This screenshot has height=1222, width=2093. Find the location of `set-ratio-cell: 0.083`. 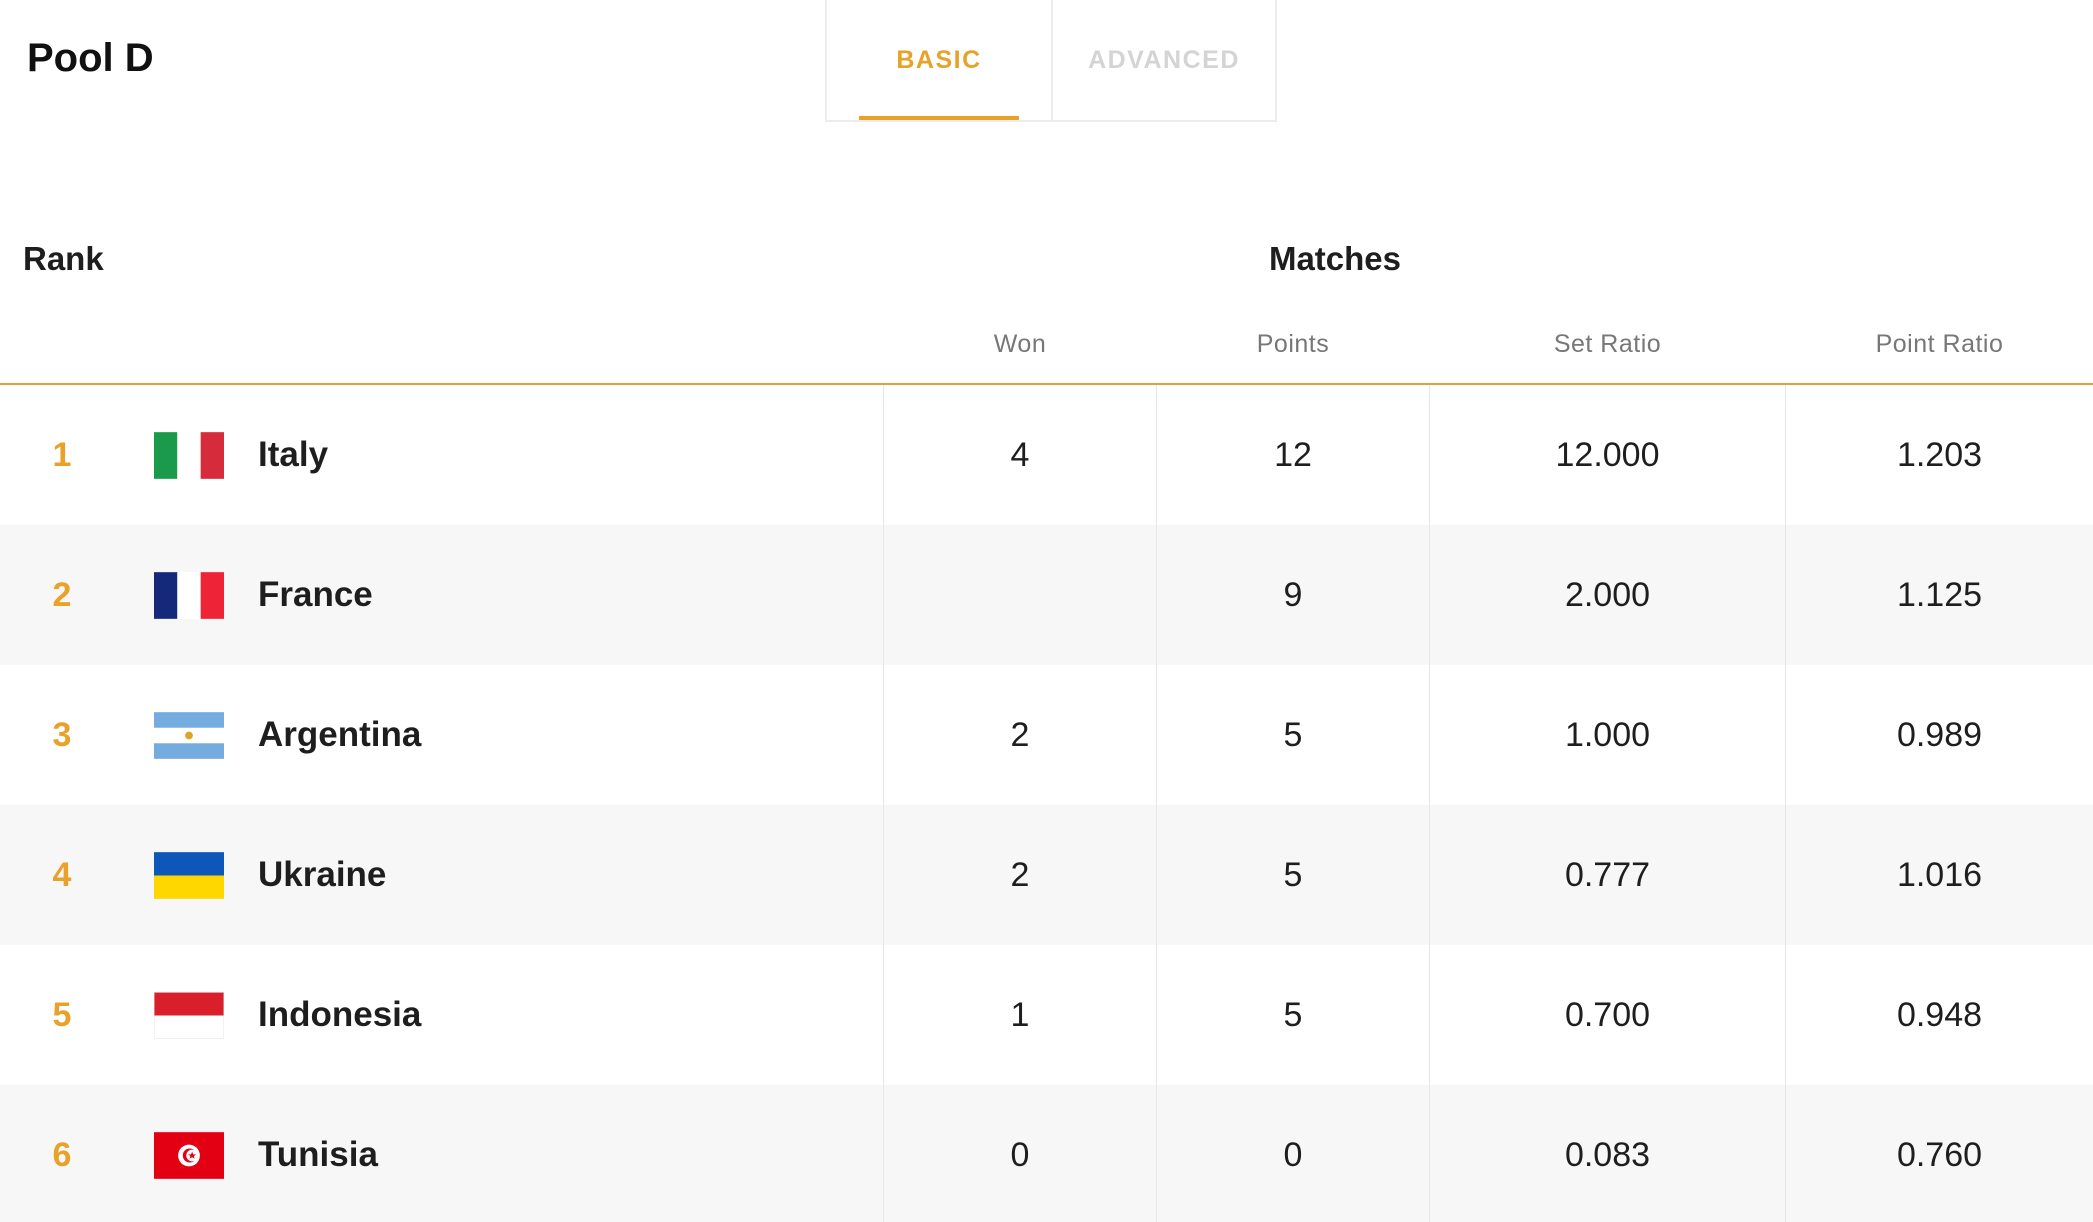

set-ratio-cell: 0.083 is located at coordinates (1607, 1154).